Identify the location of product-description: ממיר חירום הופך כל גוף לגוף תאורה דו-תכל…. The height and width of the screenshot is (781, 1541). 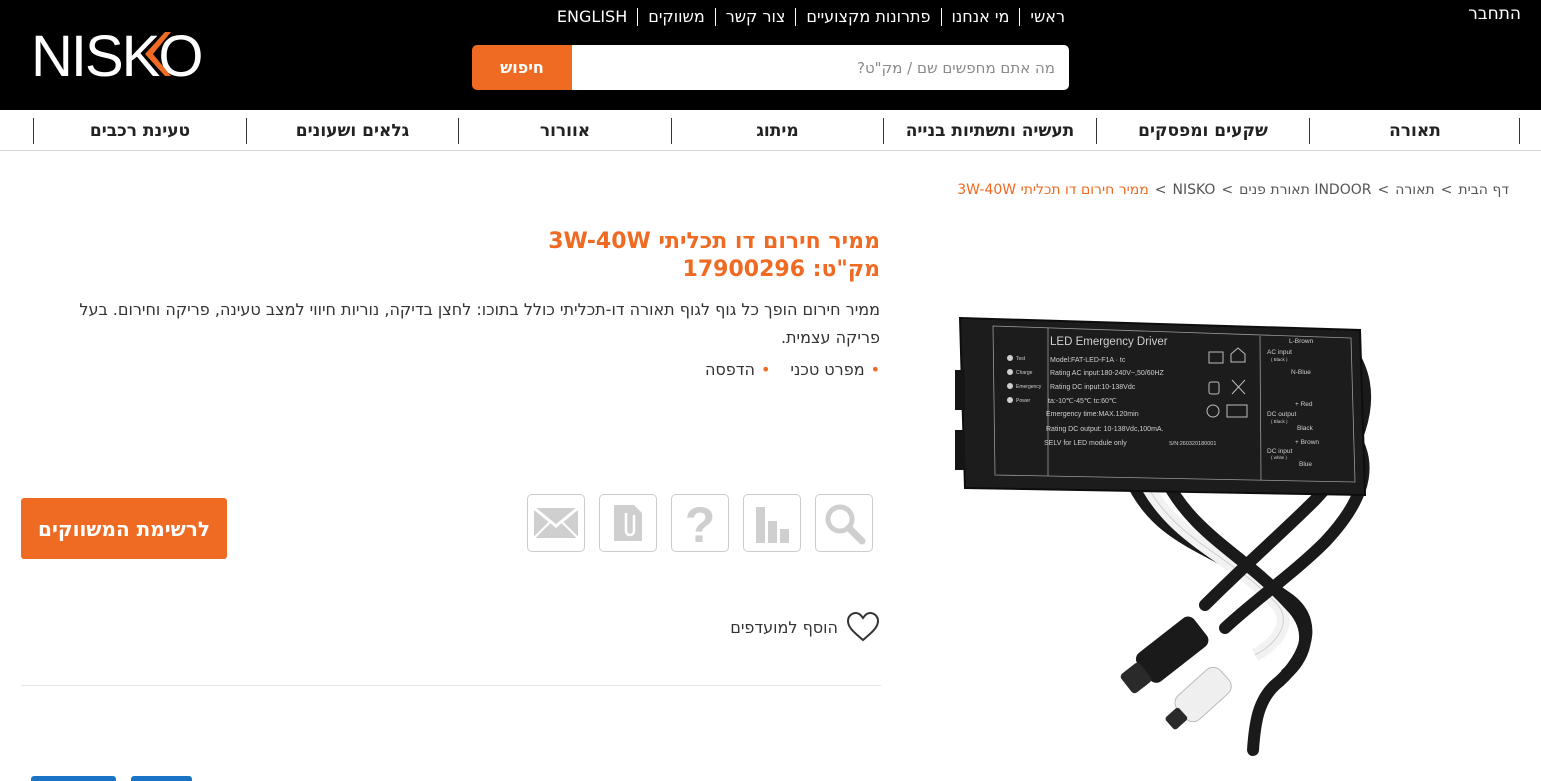
(479, 323).